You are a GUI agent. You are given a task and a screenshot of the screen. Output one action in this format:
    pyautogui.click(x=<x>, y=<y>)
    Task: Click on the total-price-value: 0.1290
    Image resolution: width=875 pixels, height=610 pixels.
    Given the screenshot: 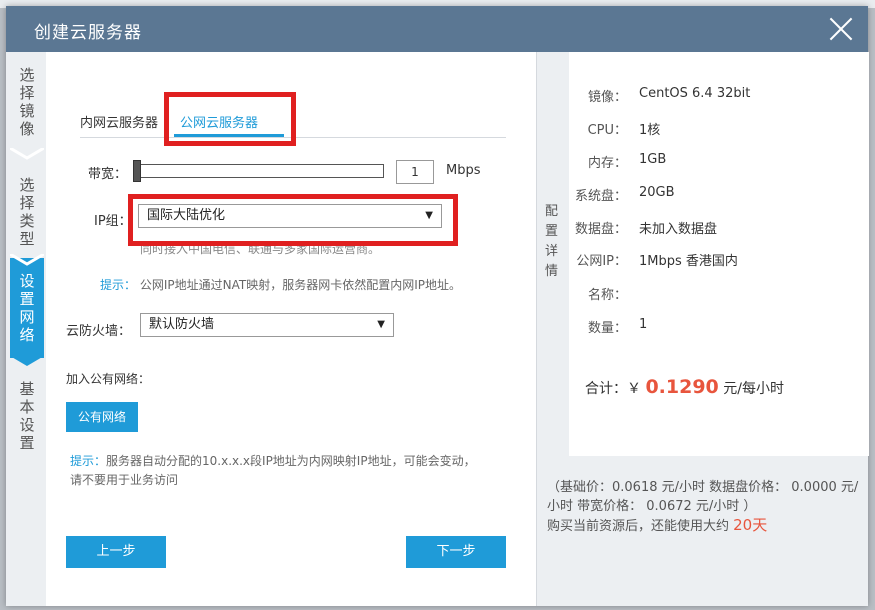 What is the action you would take?
    pyautogui.click(x=682, y=387)
    